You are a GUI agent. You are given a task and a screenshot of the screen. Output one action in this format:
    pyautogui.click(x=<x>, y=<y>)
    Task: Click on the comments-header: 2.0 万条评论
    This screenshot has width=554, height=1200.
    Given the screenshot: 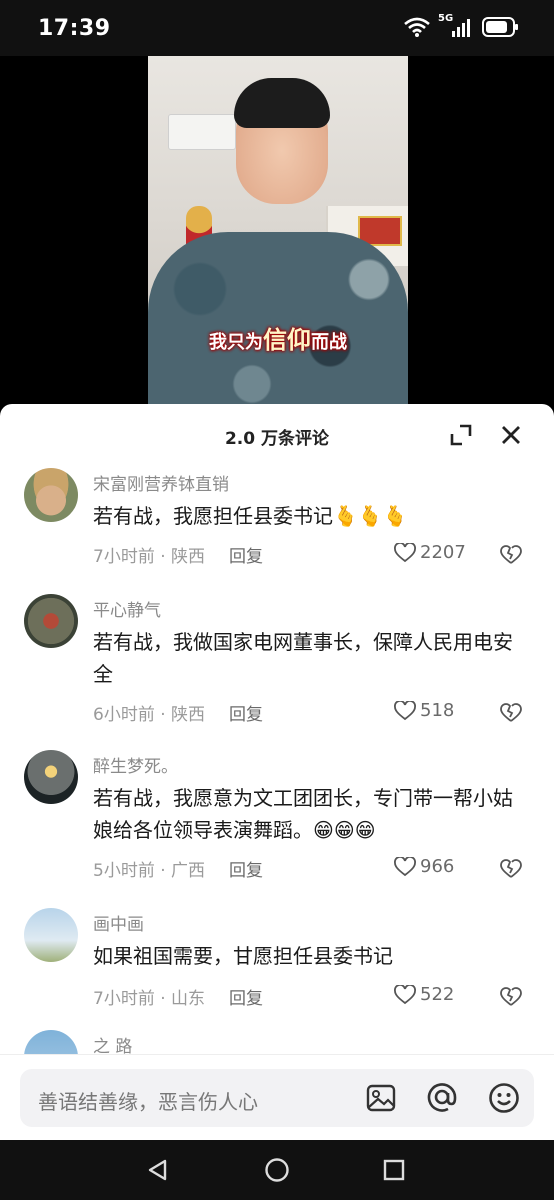 What is the action you would take?
    pyautogui.click(x=277, y=434)
    